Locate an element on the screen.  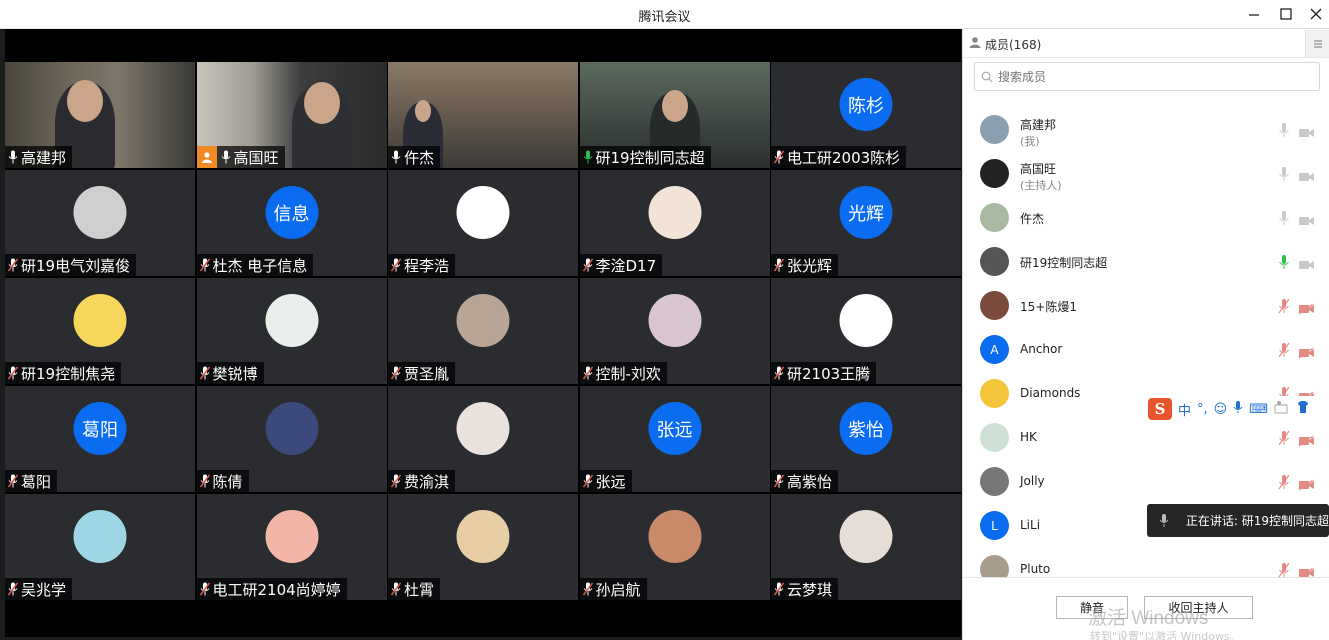
video-tile: 研19控制同志超 is located at coordinates (674, 115).